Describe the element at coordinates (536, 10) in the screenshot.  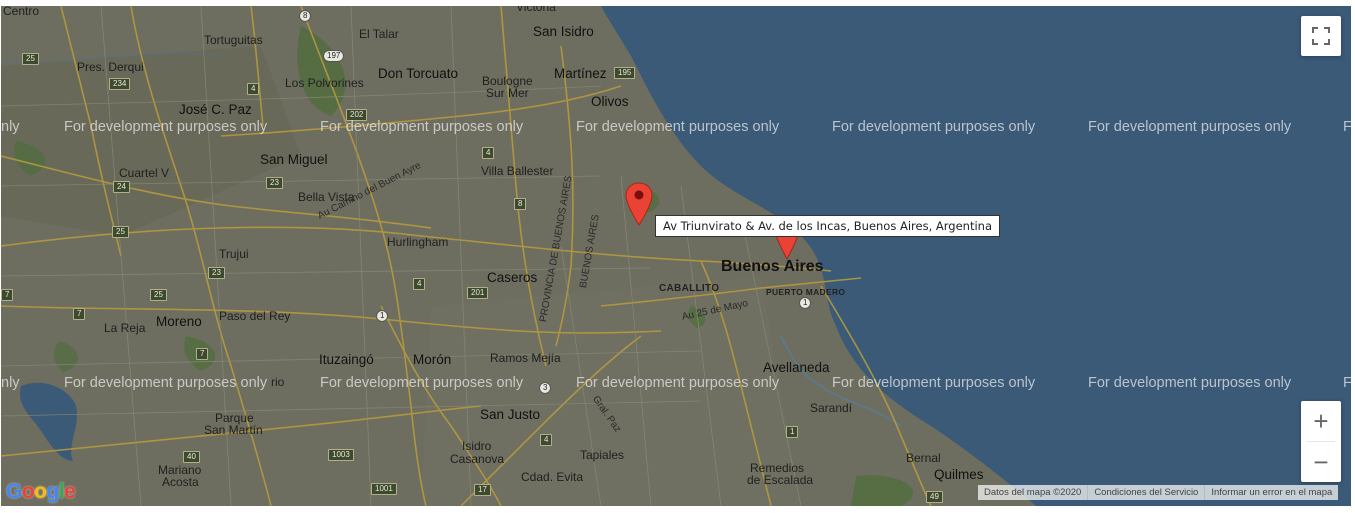
I see `place-label: Victoria` at that location.